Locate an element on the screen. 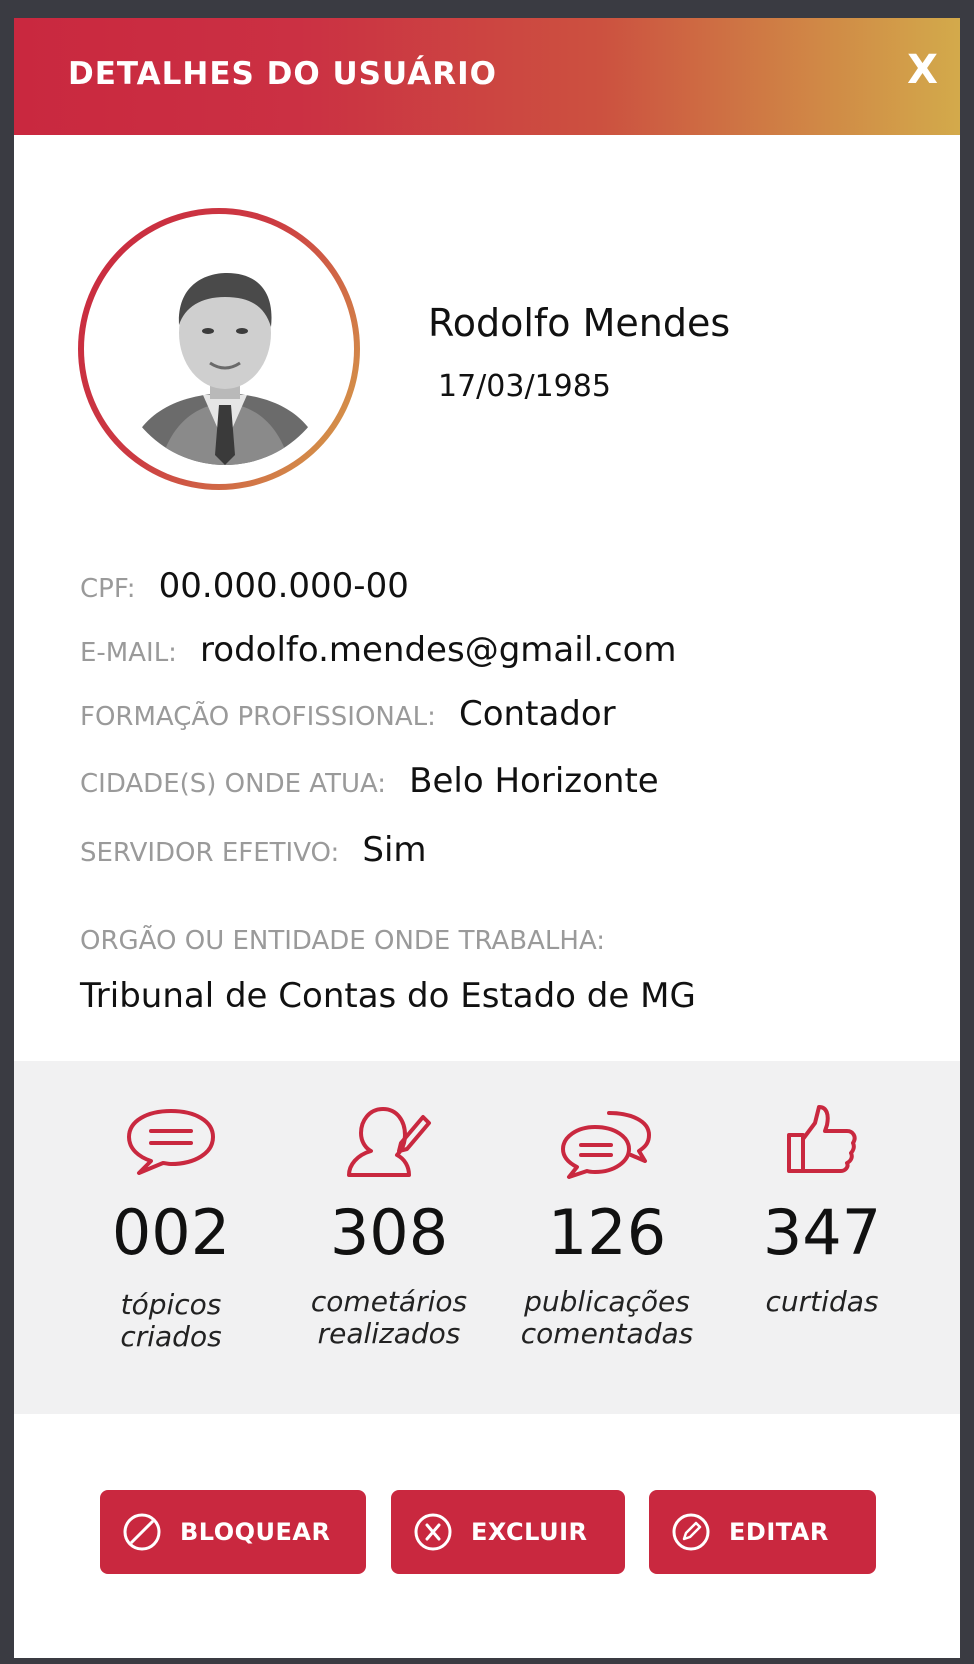 This screenshot has width=974, height=1664. email-field: E-MAIL: rodolfo.mendes@gmail.com is located at coordinates (378, 650).